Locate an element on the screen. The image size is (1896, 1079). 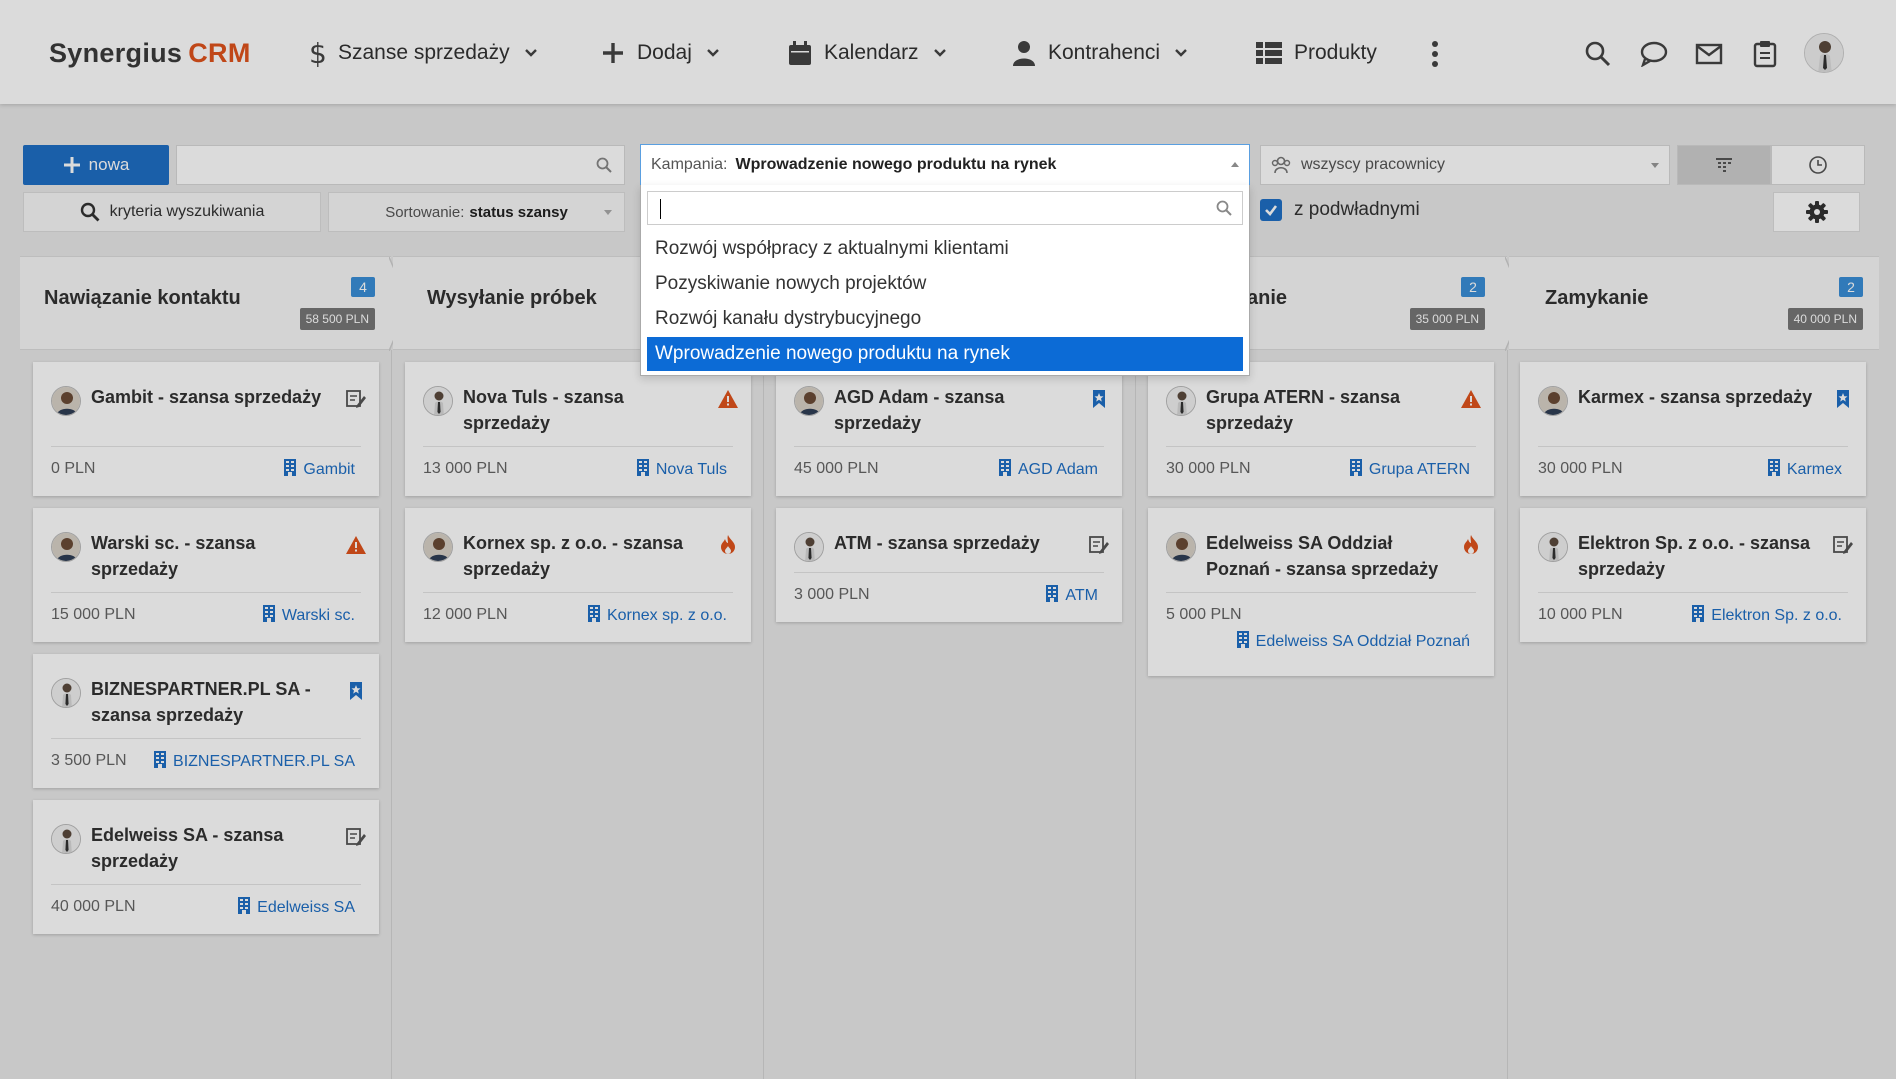
card-client-link: AGD Adam is located at coordinates (1048, 469).